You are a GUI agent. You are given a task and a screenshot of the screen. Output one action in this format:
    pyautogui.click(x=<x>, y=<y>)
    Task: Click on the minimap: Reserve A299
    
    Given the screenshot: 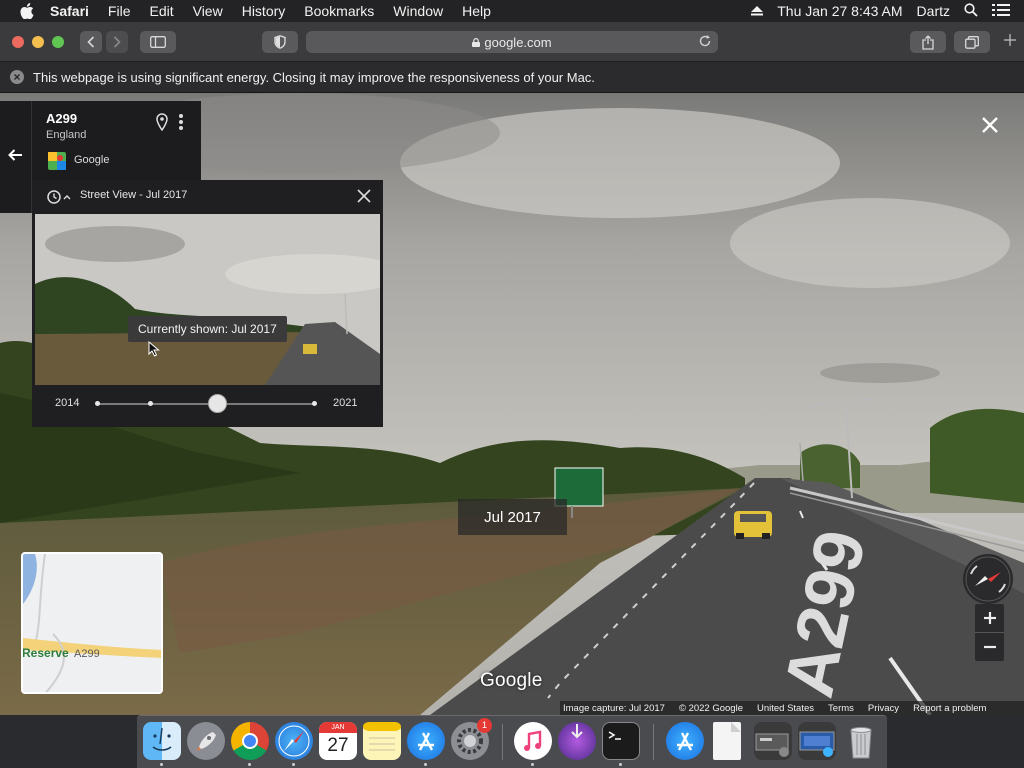 What is the action you would take?
    pyautogui.click(x=92, y=623)
    